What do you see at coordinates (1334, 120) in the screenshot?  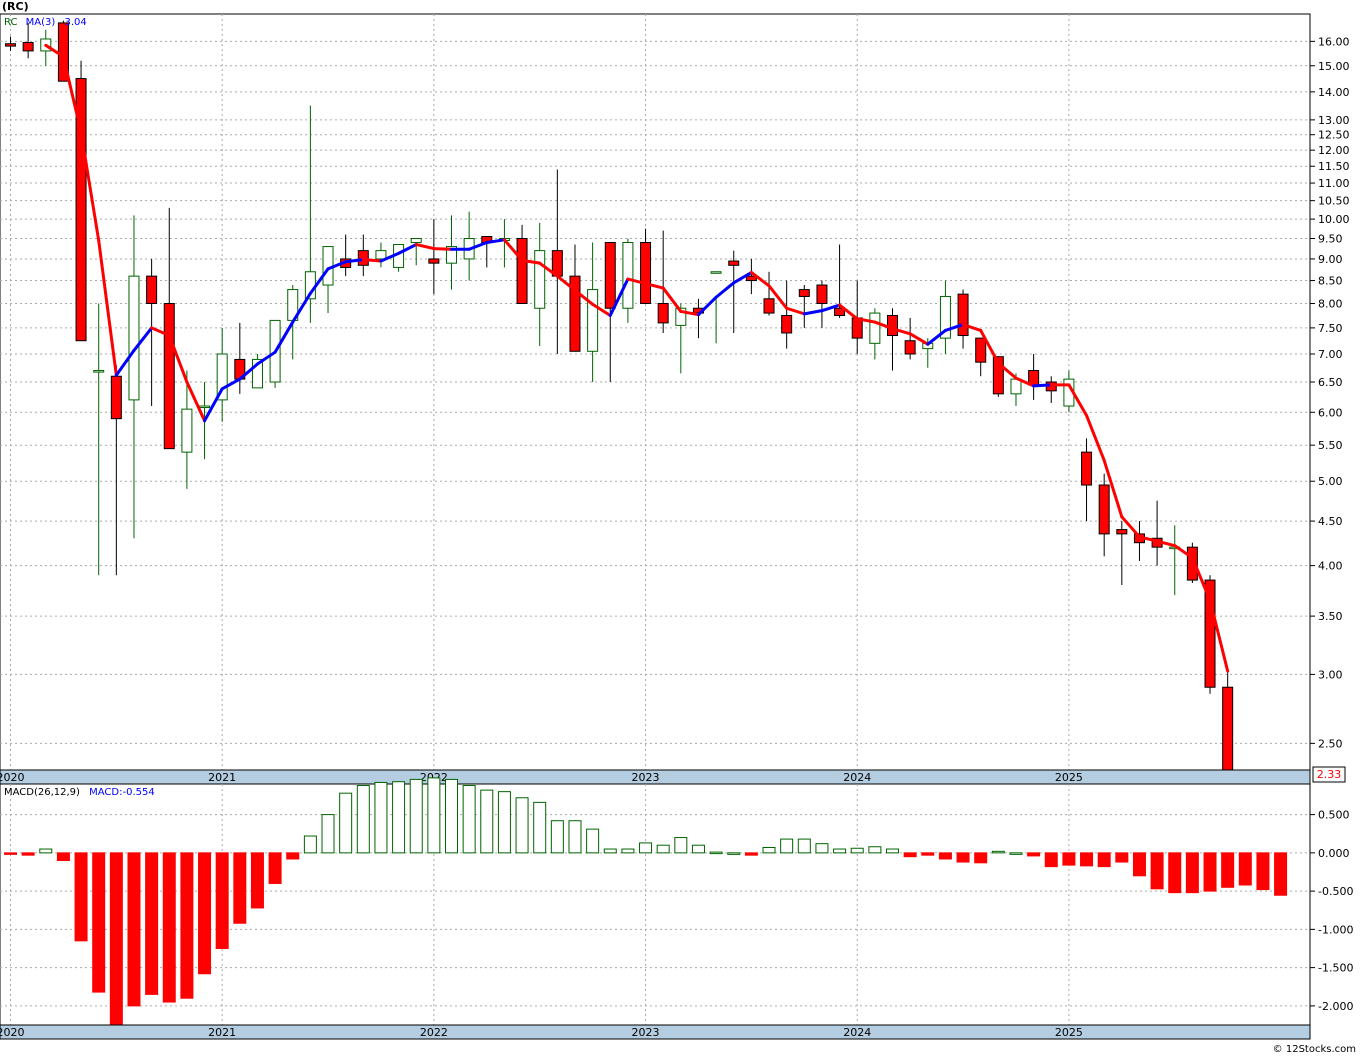 I see `price-tick-label: 13.00` at bounding box center [1334, 120].